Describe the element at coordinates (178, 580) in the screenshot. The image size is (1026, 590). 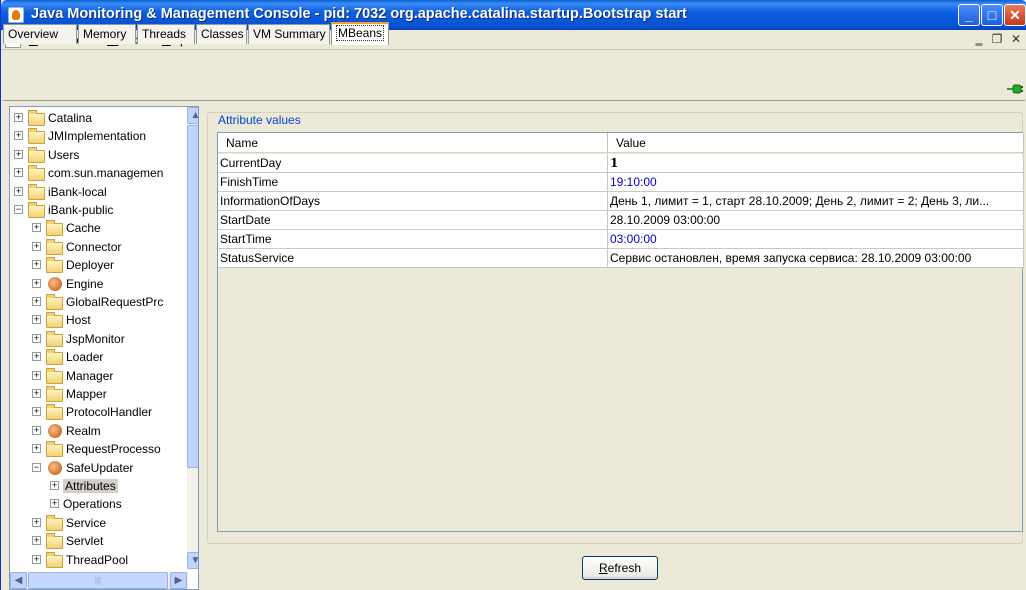
I see `scroll-right-icon: ▶` at that location.